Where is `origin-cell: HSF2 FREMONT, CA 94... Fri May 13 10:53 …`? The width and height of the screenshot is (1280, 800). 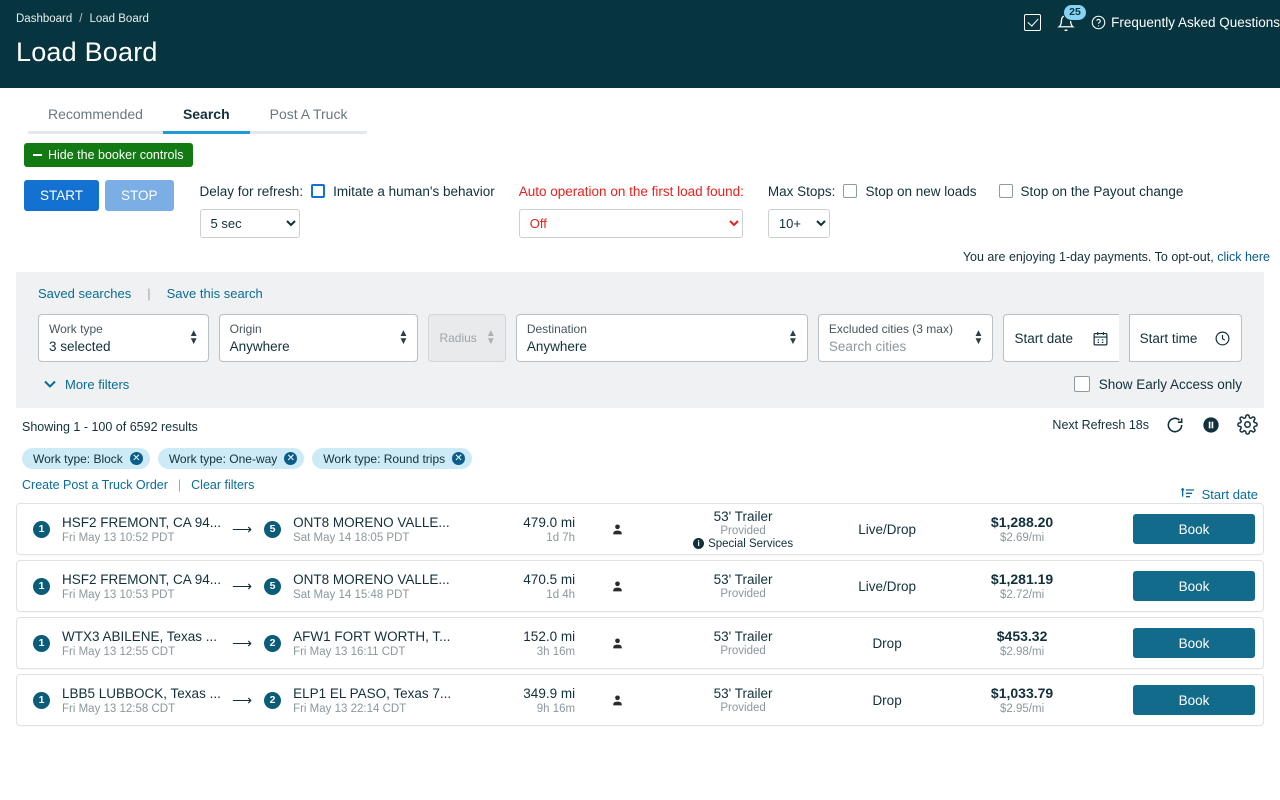
origin-cell: HSF2 FREMONT, CA 94... Fri May 13 10:53 … is located at coordinates (146, 586).